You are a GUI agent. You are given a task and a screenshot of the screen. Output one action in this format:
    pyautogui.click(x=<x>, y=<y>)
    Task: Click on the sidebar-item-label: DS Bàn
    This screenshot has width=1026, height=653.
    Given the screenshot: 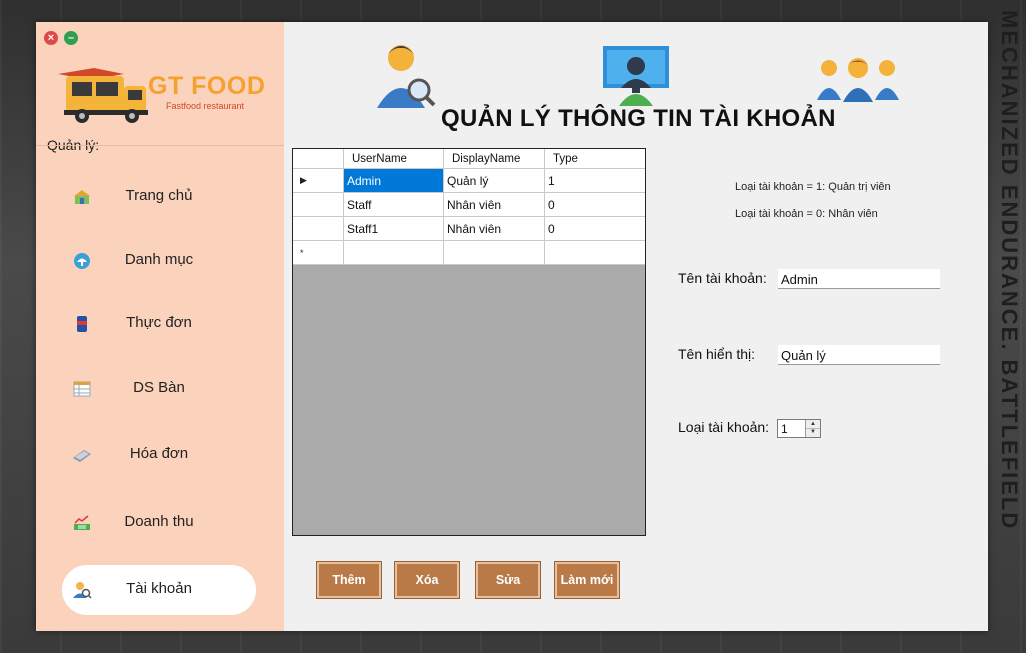 What is the action you would take?
    pyautogui.click(x=159, y=387)
    